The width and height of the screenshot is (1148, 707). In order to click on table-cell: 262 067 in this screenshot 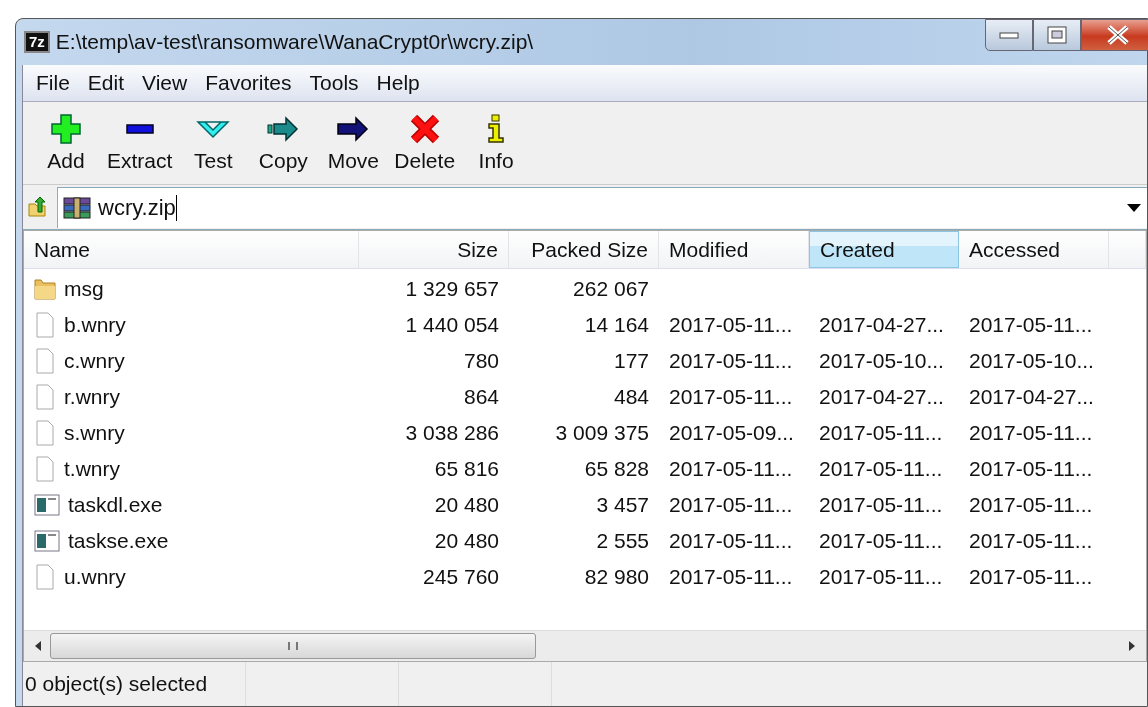, I will do `click(611, 289)`.